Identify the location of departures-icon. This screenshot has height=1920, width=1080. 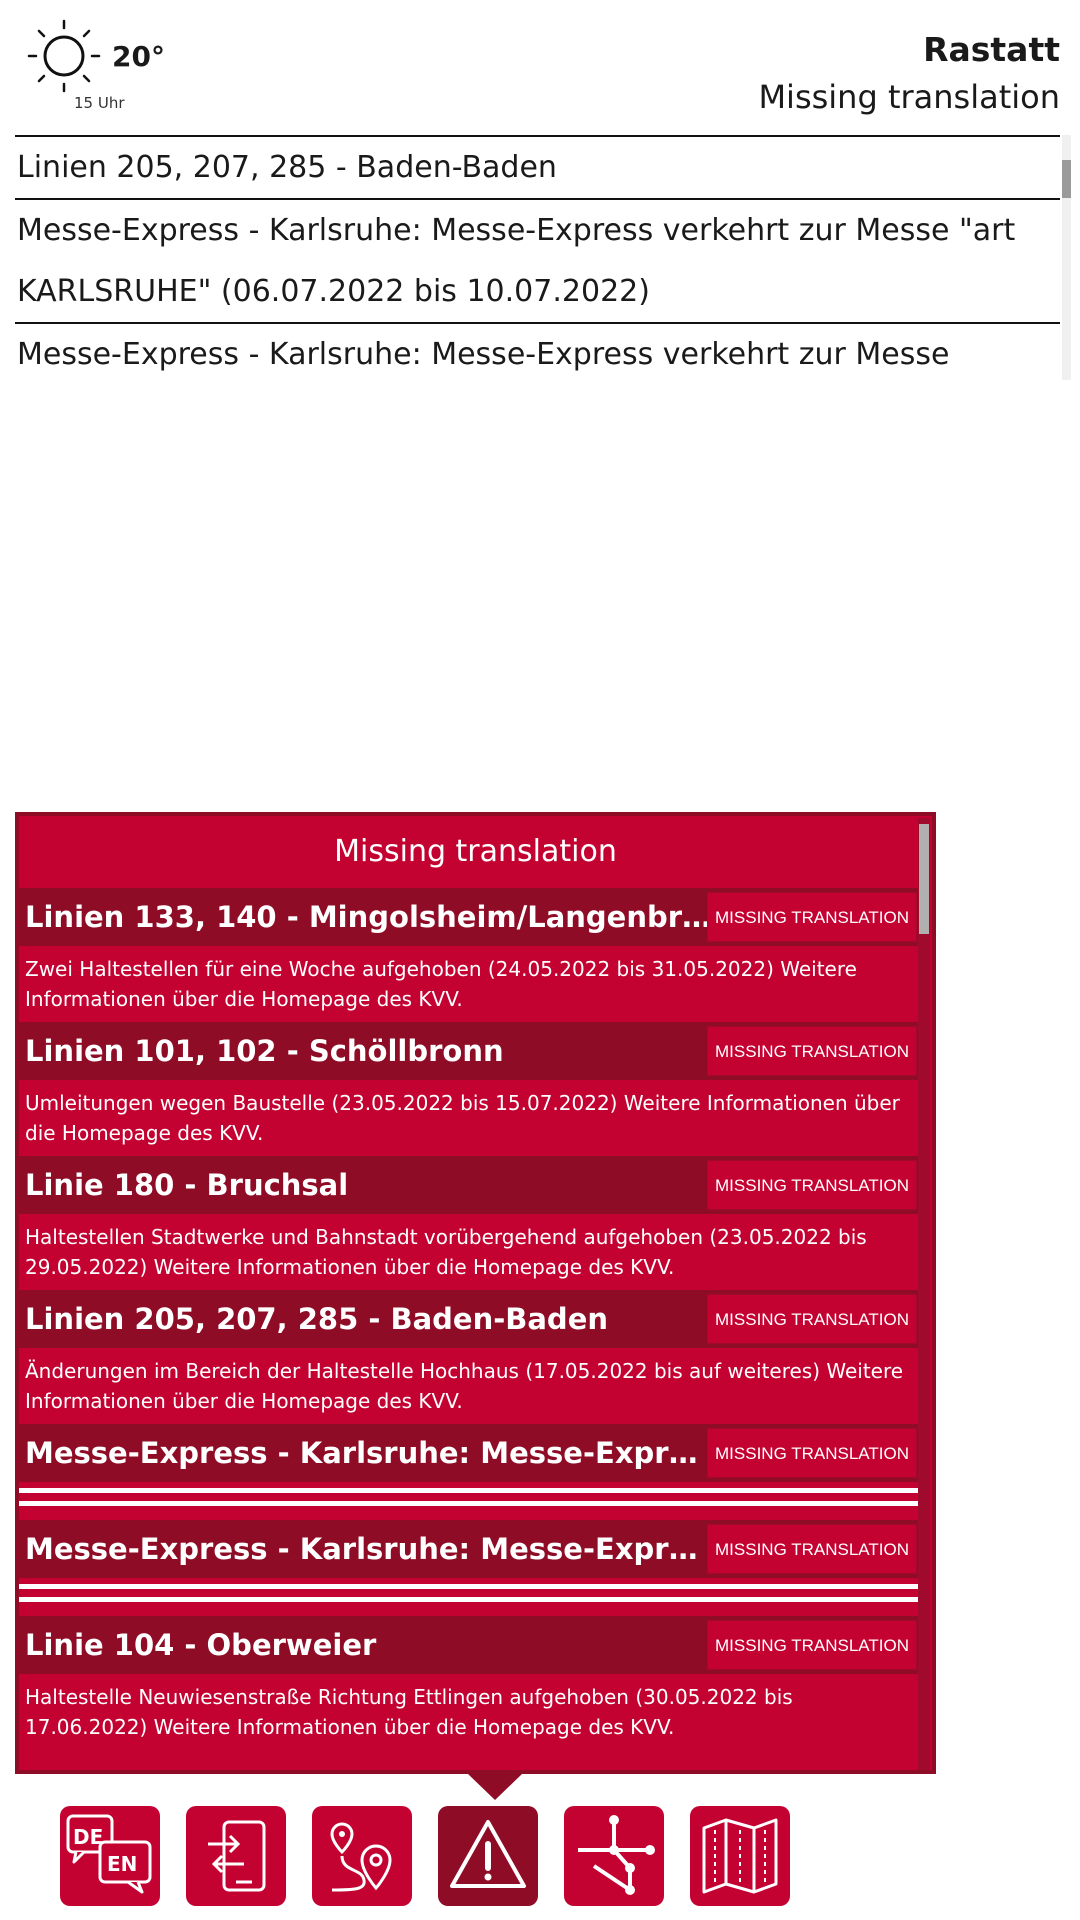
(237, 1856).